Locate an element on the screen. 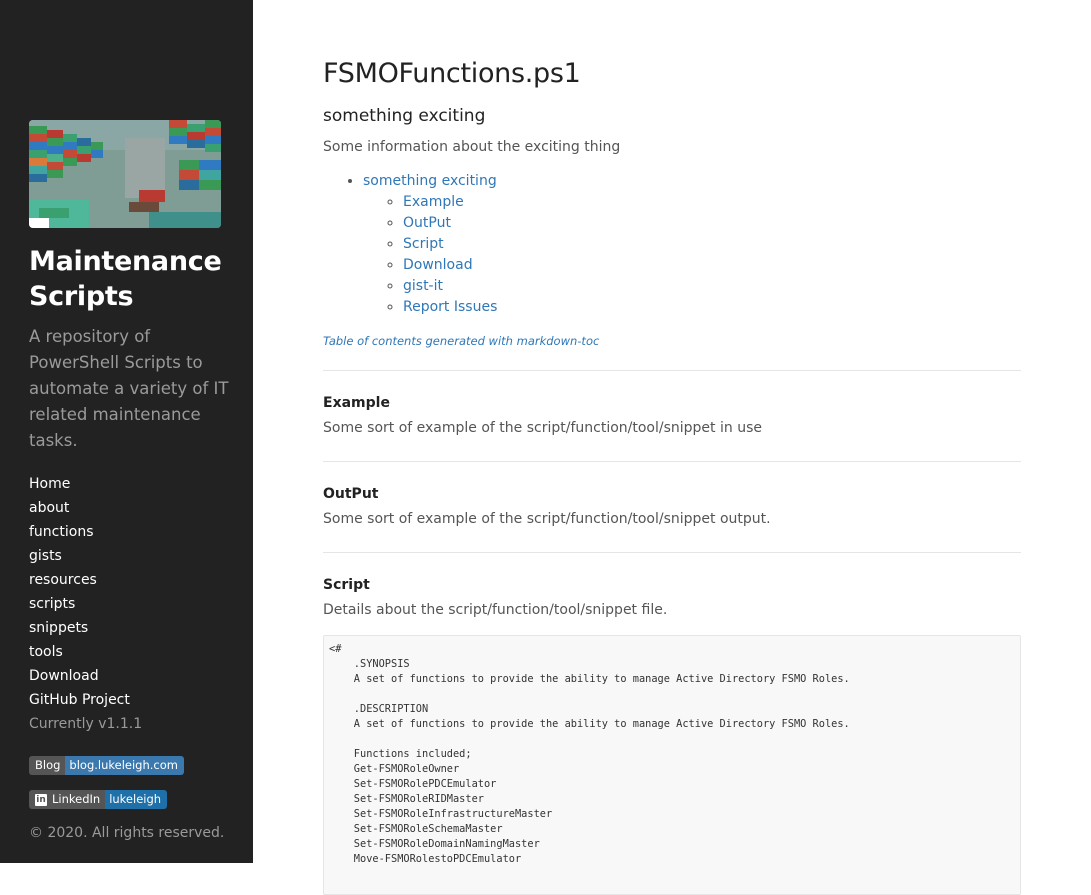 Image resolution: width=1091 pixels, height=895 pixels. toc-link-gist-it: gist-it is located at coordinates (423, 286).